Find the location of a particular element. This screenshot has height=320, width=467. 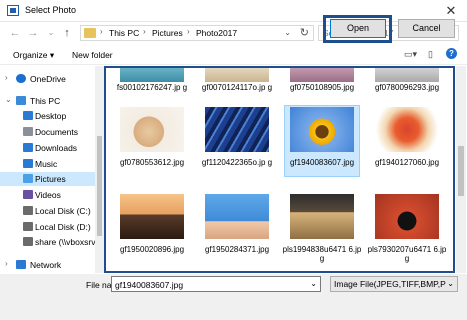

sidebar-item-label: Pictures is located at coordinates (50, 179).